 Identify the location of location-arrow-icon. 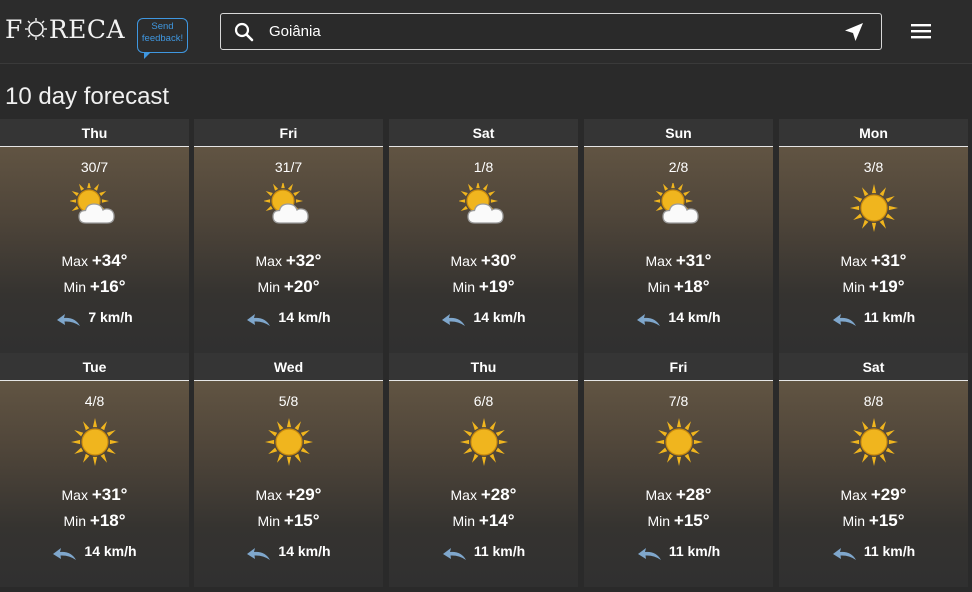
(854, 32).